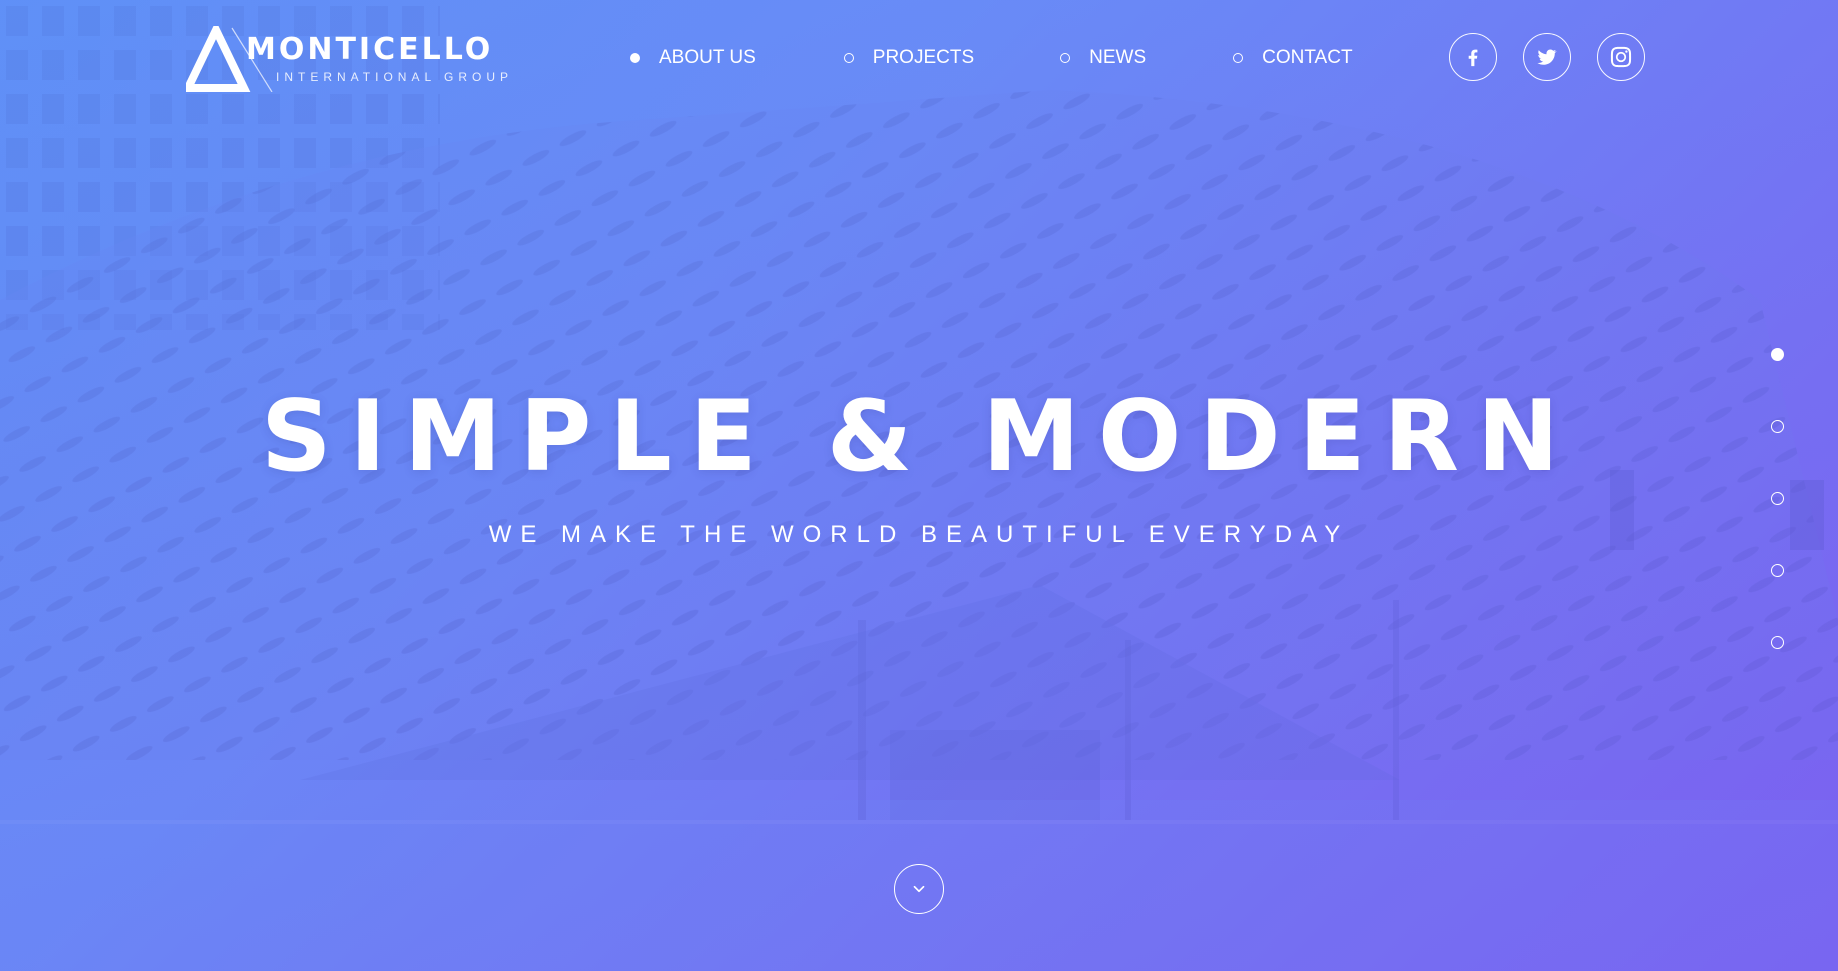 The width and height of the screenshot is (1838, 971). What do you see at coordinates (707, 57) in the screenshot?
I see `nav-label: ABOUT US` at bounding box center [707, 57].